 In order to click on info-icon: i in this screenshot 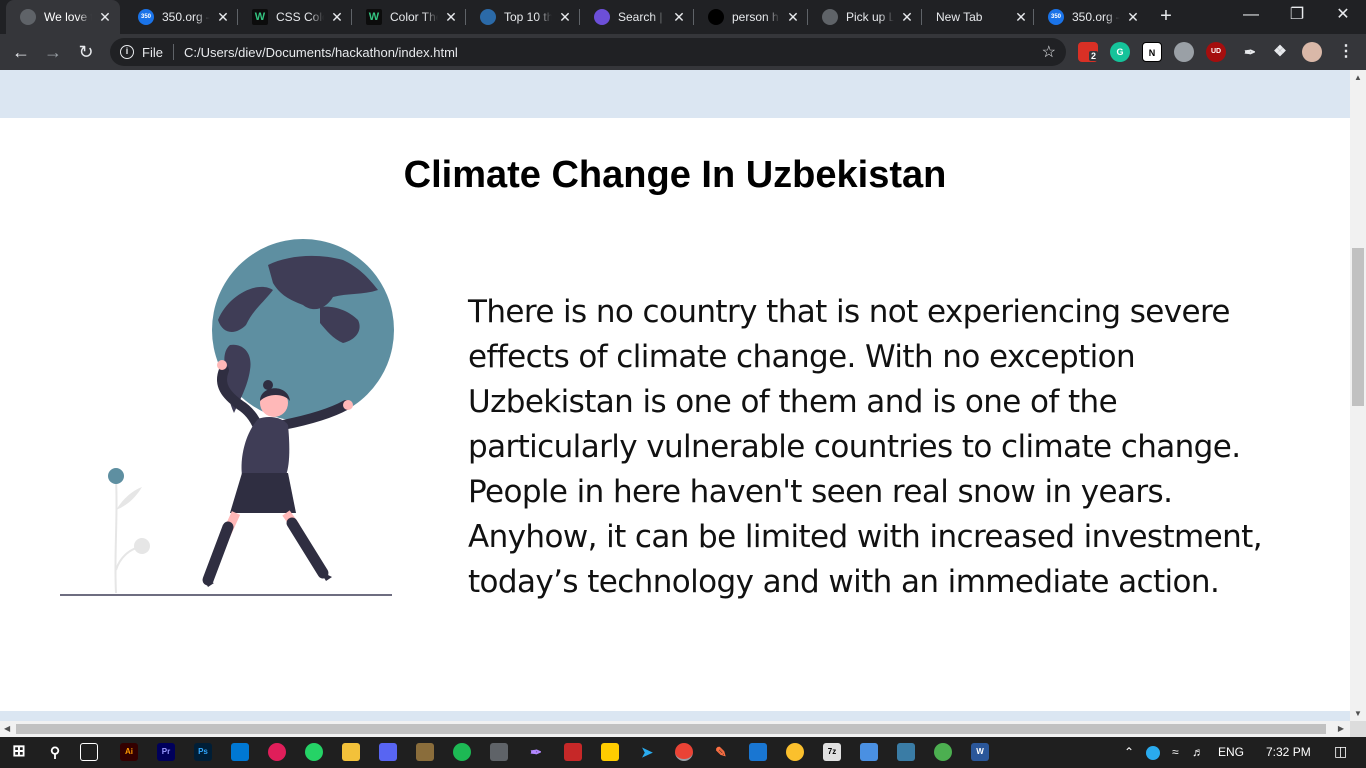, I will do `click(127, 52)`.